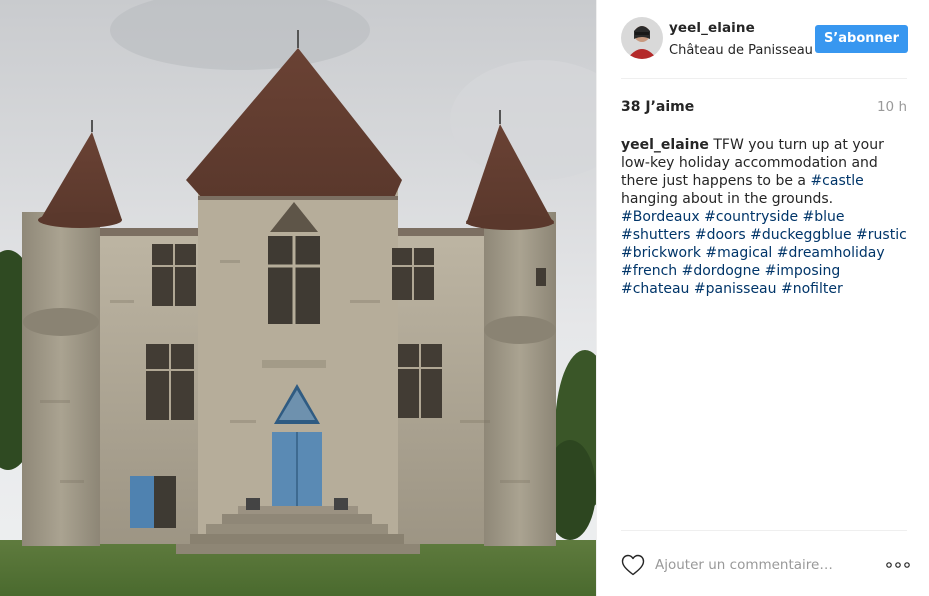 The height and width of the screenshot is (596, 929). Describe the element at coordinates (836, 181) in the screenshot. I see `hashtag-link: #castle` at that location.